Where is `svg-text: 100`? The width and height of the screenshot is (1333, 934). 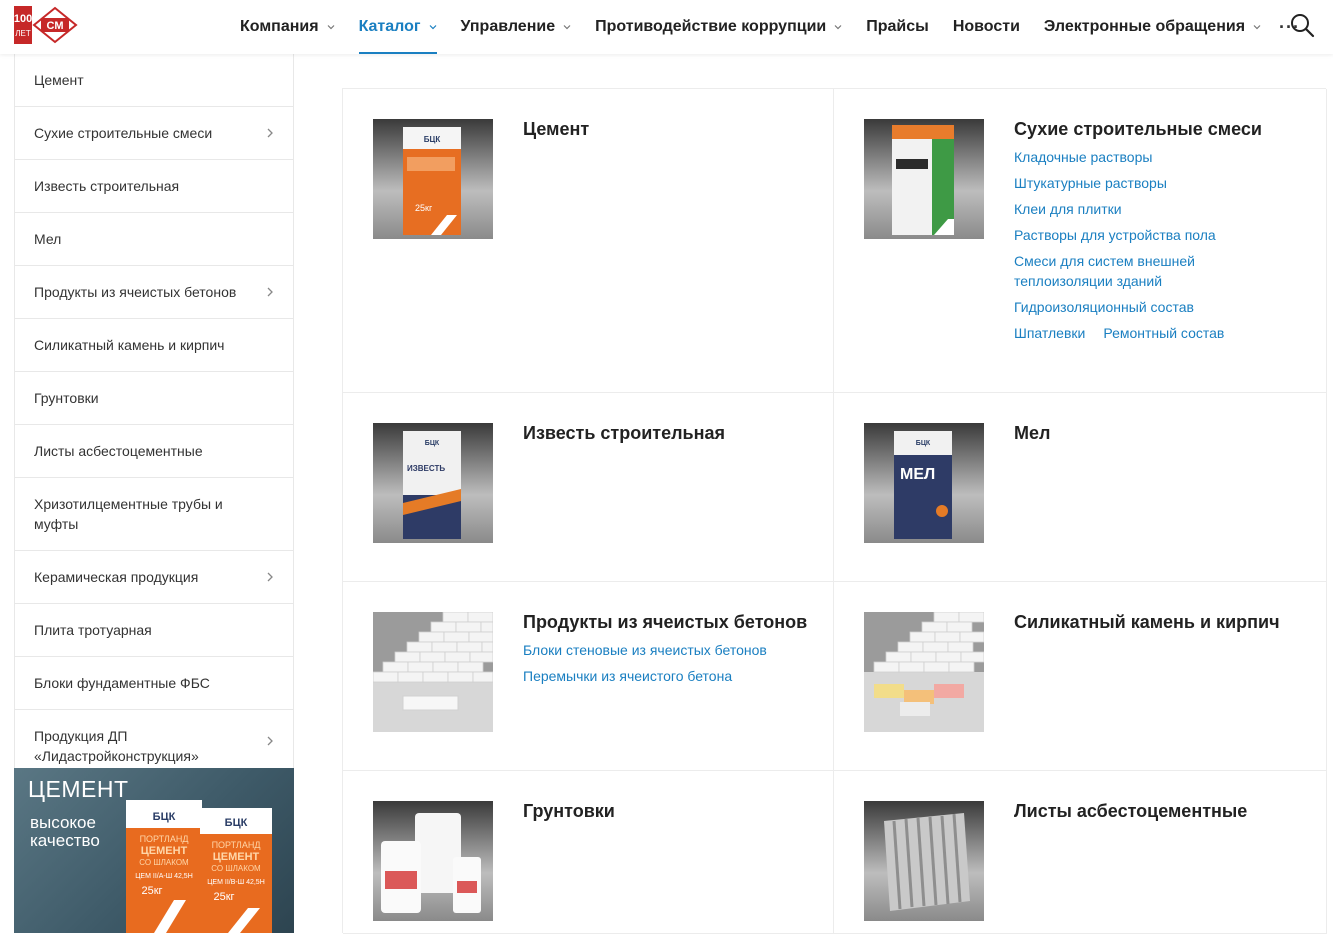 svg-text: 100 is located at coordinates (23, 19).